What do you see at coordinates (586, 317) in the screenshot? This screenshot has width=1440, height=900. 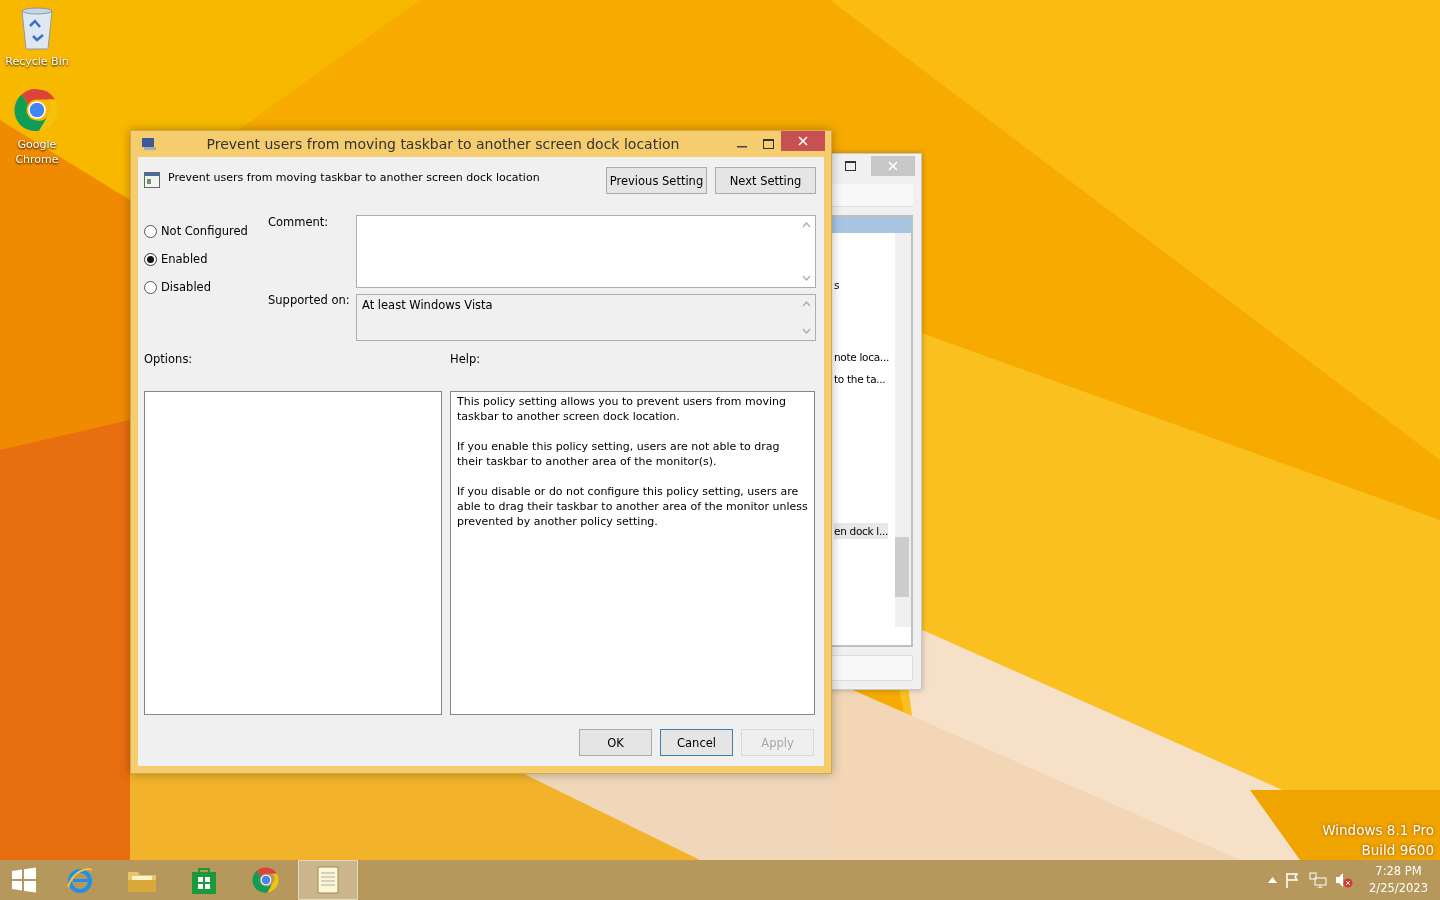 I see `supported-field: At least Windows Vista` at bounding box center [586, 317].